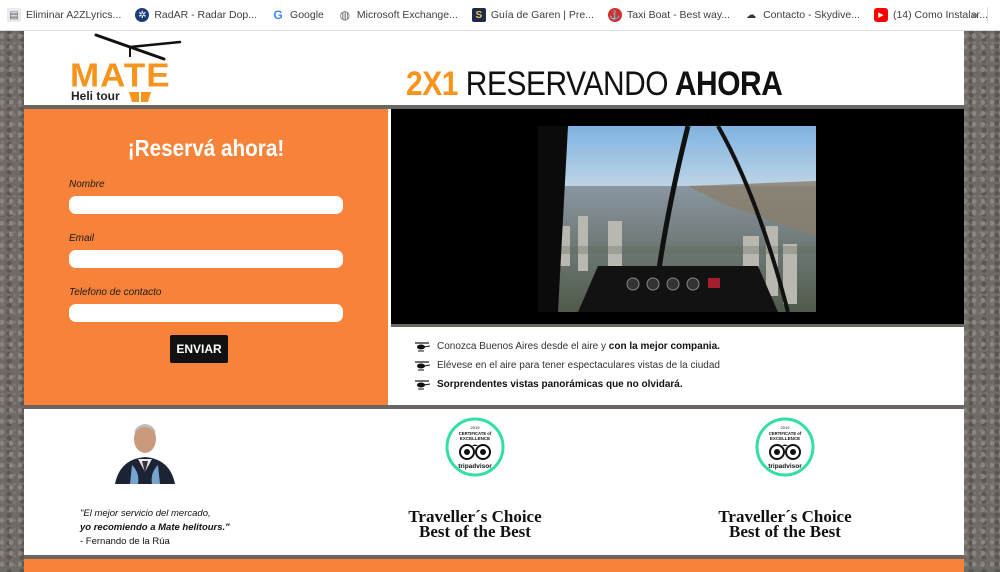  Describe the element at coordinates (14, 15) in the screenshot. I see `folder-icon: ▤` at that location.